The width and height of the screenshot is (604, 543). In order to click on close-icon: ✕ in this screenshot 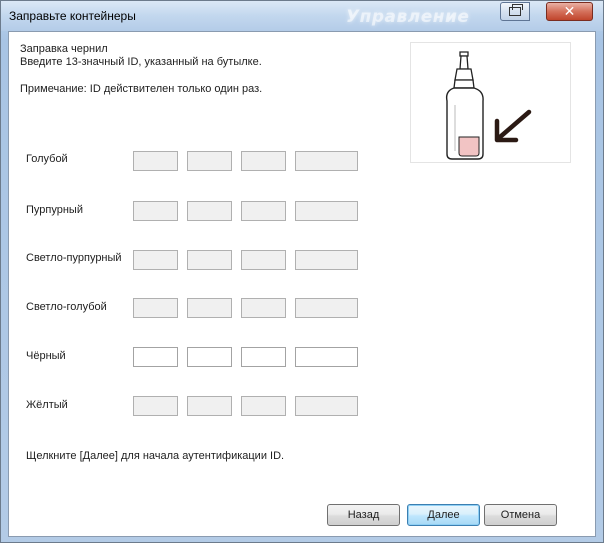, I will do `click(569, 11)`.